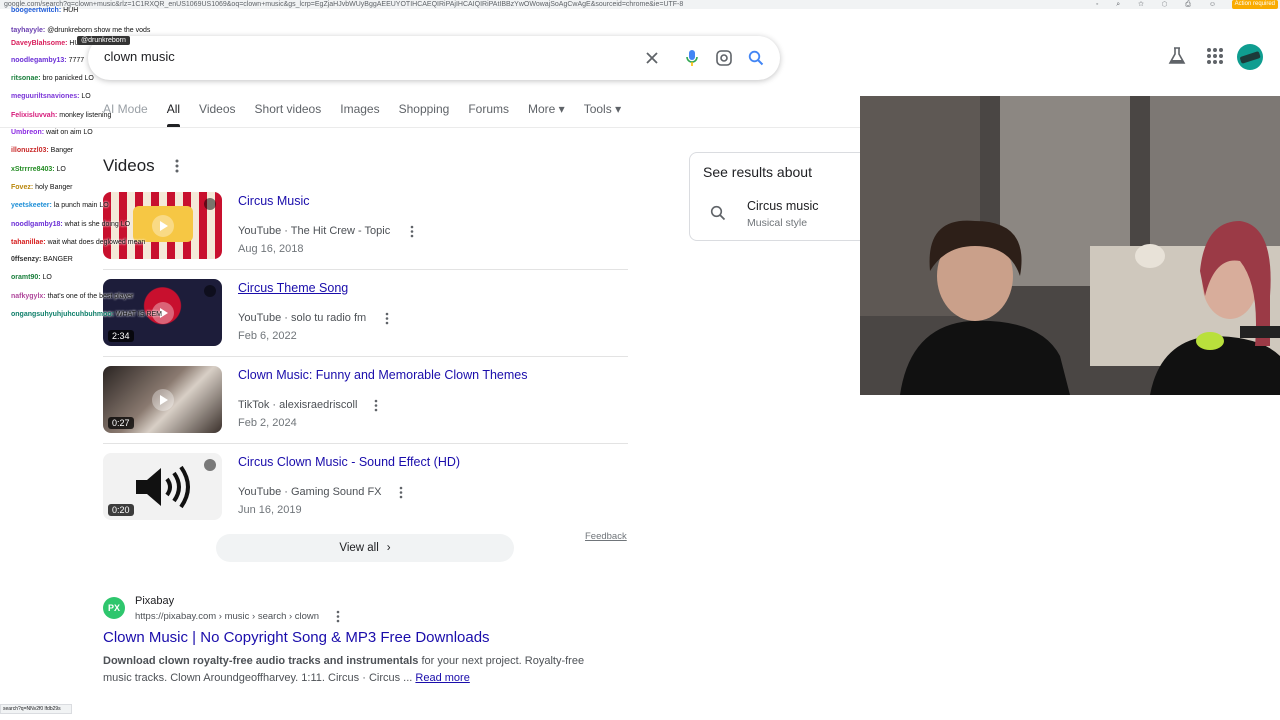 The width and height of the screenshot is (1280, 720). I want to click on panel-item-title: Circus music, so click(783, 206).